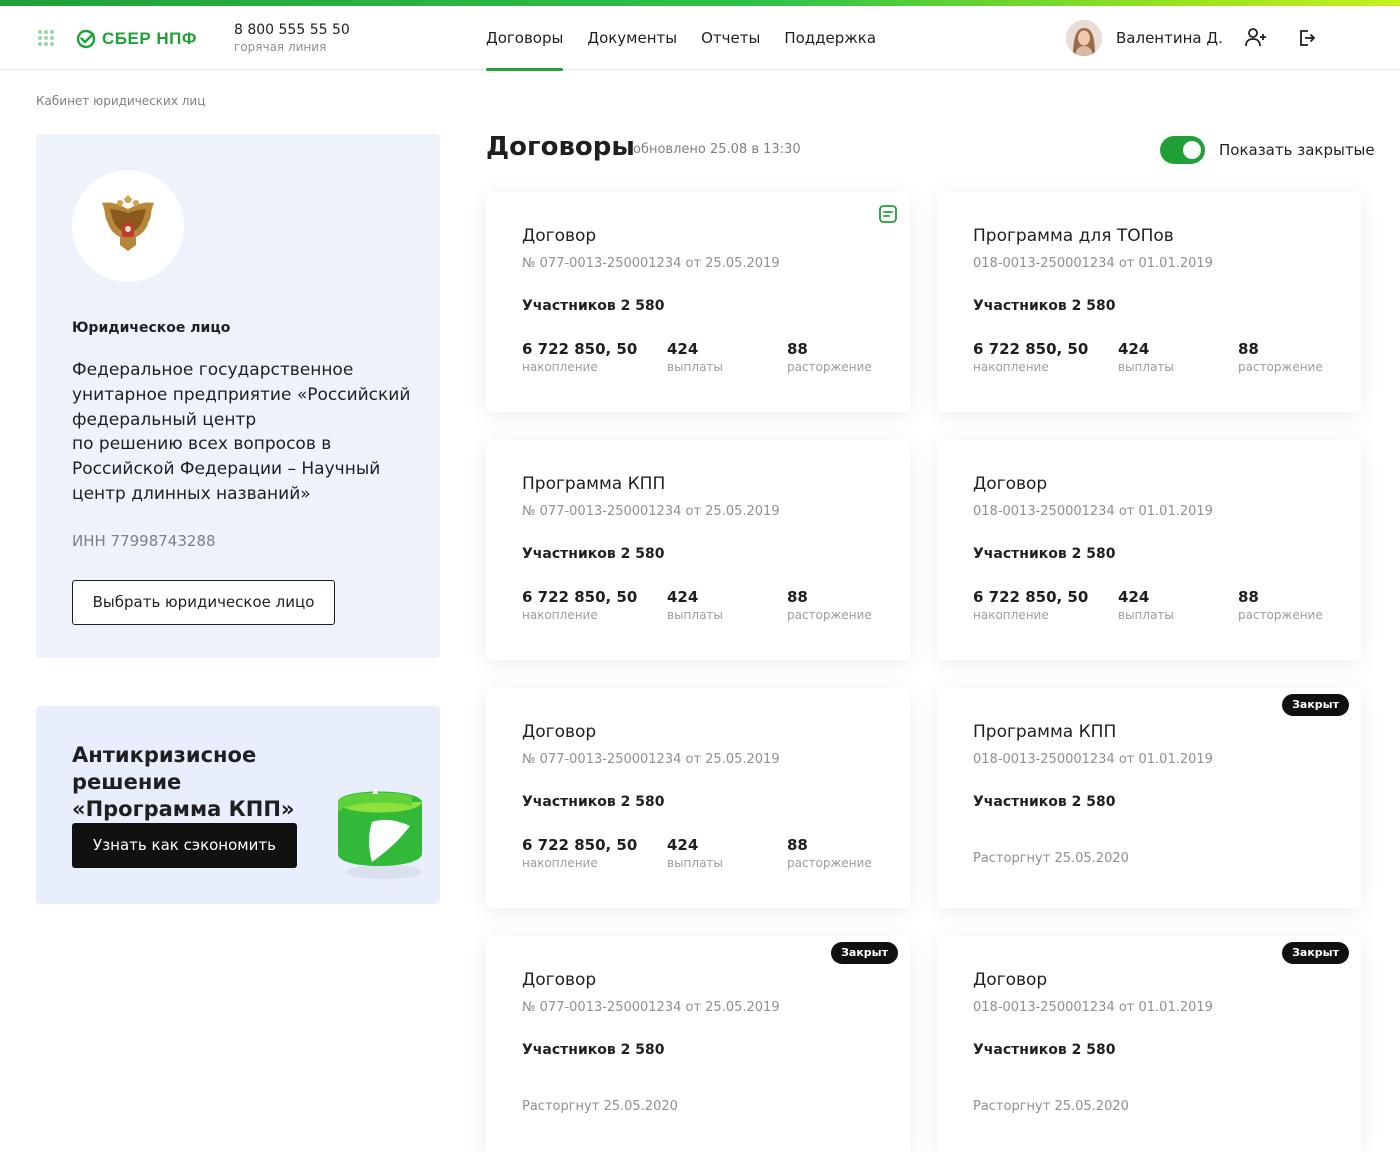  What do you see at coordinates (1169, 38) in the screenshot?
I see `user-name: Валентина Д.` at bounding box center [1169, 38].